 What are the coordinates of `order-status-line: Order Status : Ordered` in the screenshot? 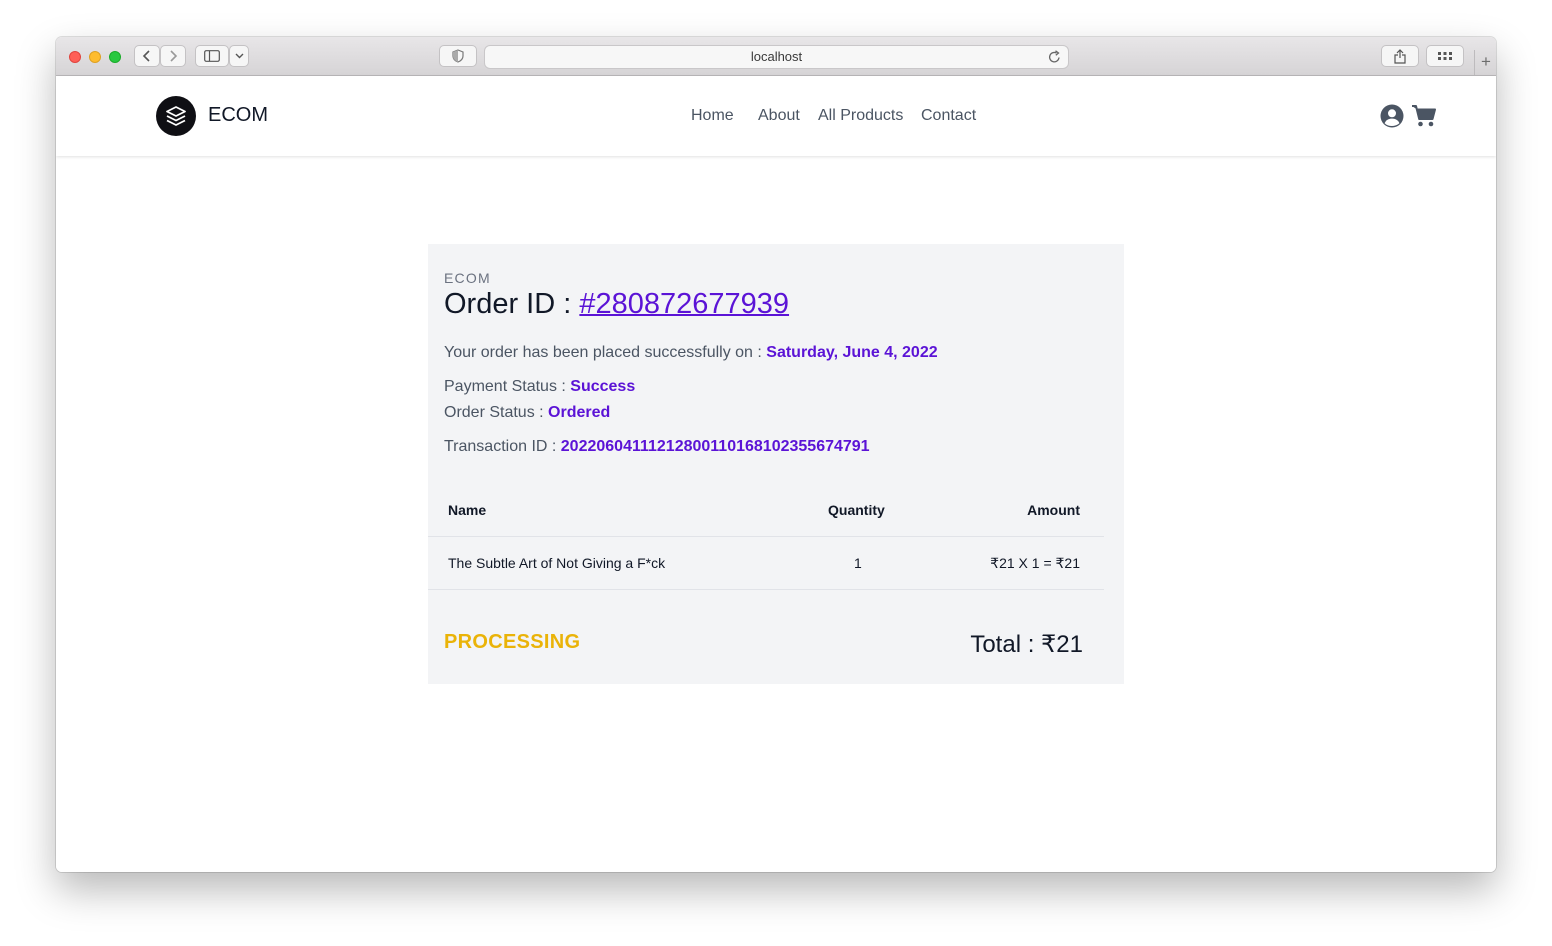 It's located at (527, 413).